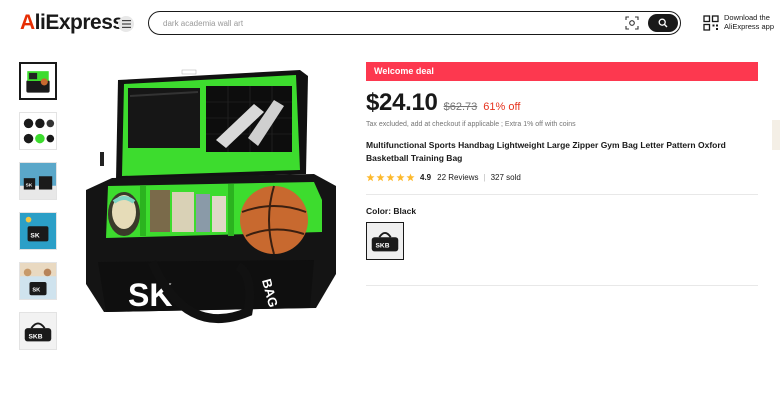 The width and height of the screenshot is (780, 395). Describe the element at coordinates (457, 177) in the screenshot. I see `reviews-link: 22 Reviews` at that location.